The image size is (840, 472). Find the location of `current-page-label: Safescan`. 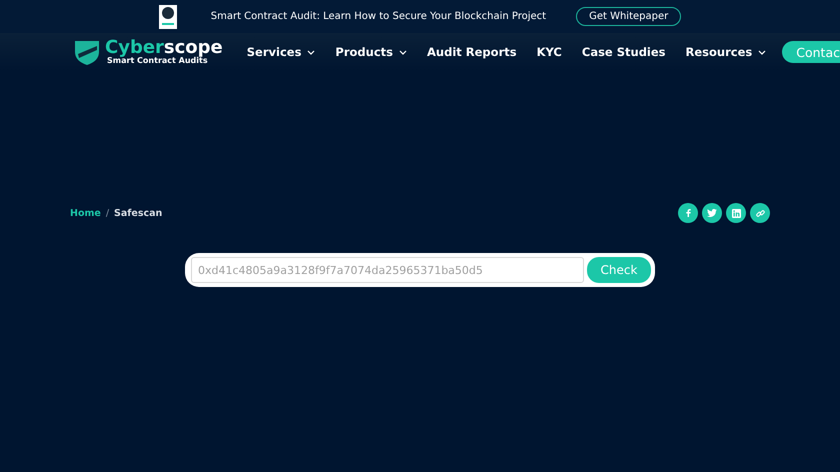

current-page-label: Safescan is located at coordinates (138, 213).